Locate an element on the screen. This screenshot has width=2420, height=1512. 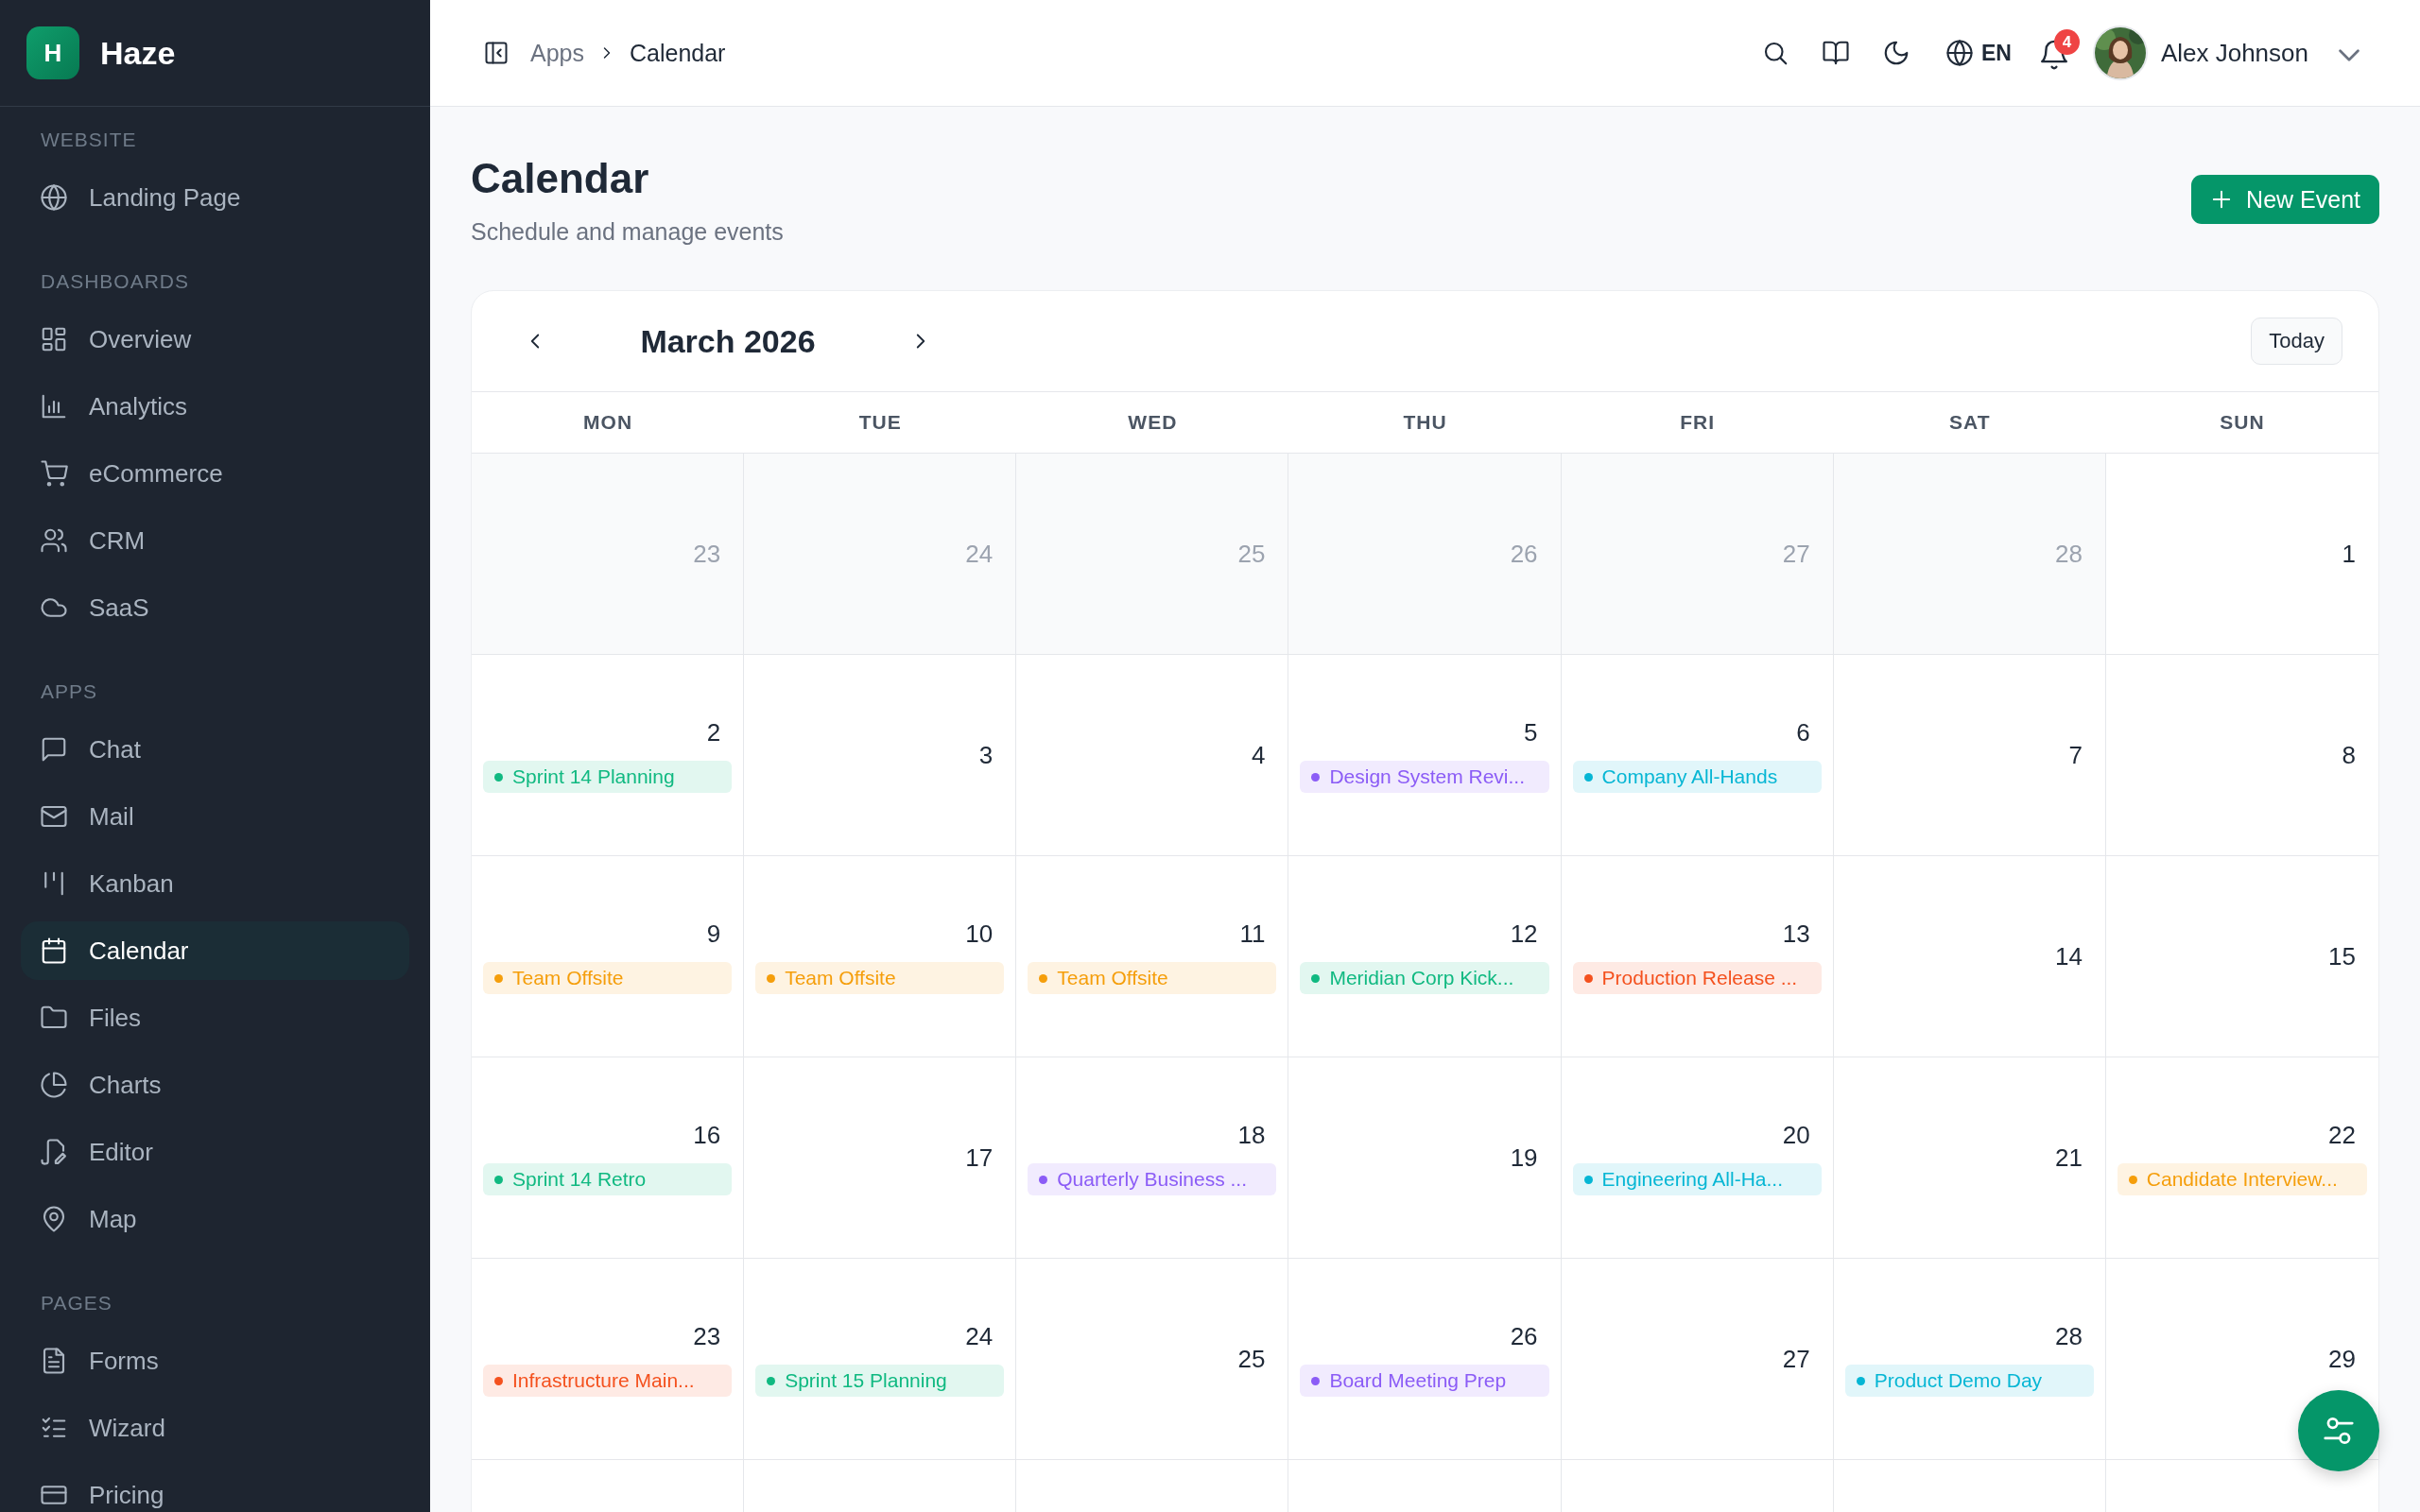
weekday-label: SUN is located at coordinates (2241, 423).